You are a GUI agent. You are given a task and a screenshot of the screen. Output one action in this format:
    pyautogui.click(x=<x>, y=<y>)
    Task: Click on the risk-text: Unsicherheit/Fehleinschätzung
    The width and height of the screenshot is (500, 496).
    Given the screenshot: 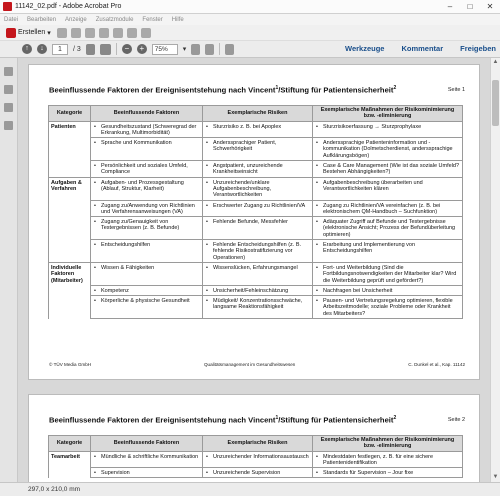 What is the action you would take?
    pyautogui.click(x=251, y=290)
    